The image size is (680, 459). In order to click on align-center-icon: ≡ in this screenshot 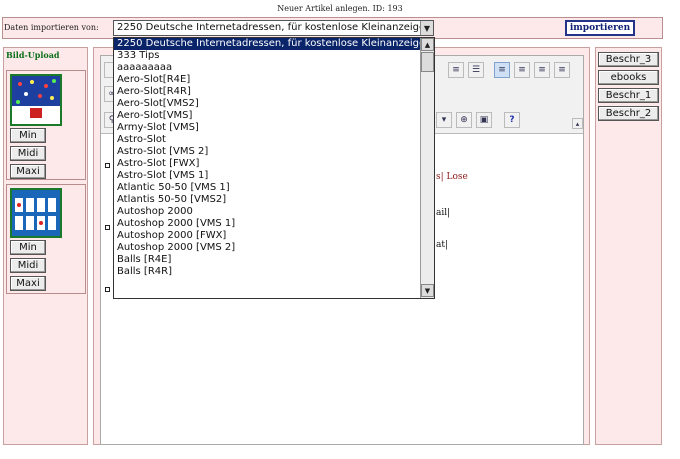, I will do `click(522, 70)`.